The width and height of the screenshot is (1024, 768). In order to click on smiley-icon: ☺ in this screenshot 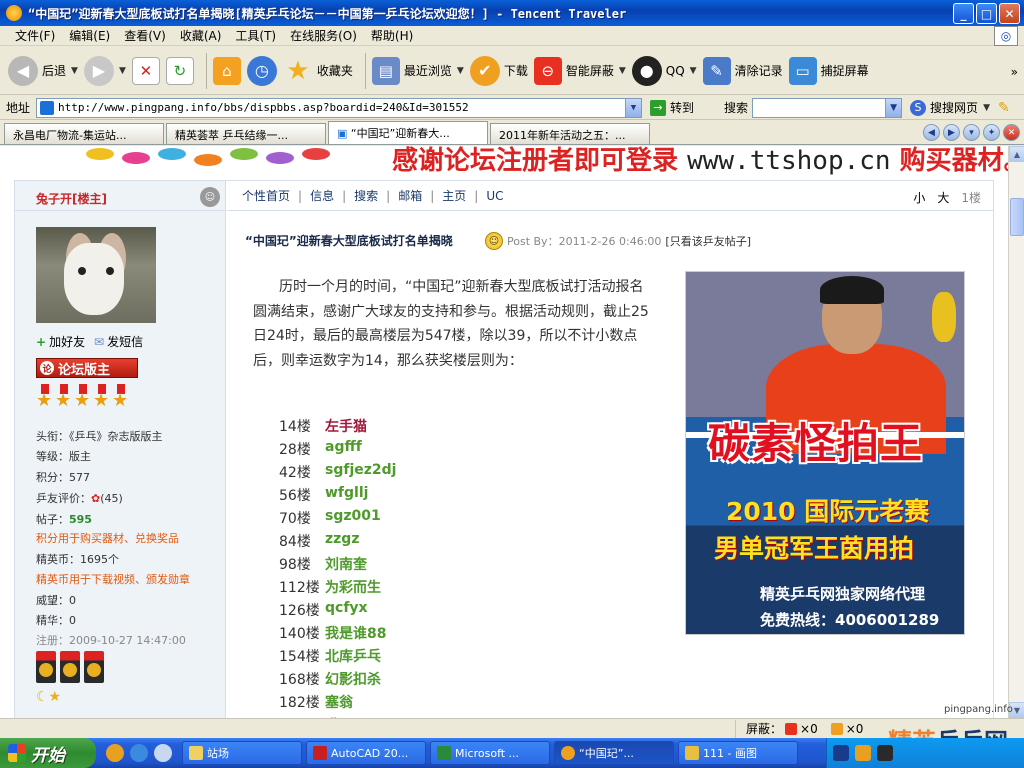, I will do `click(494, 241)`.